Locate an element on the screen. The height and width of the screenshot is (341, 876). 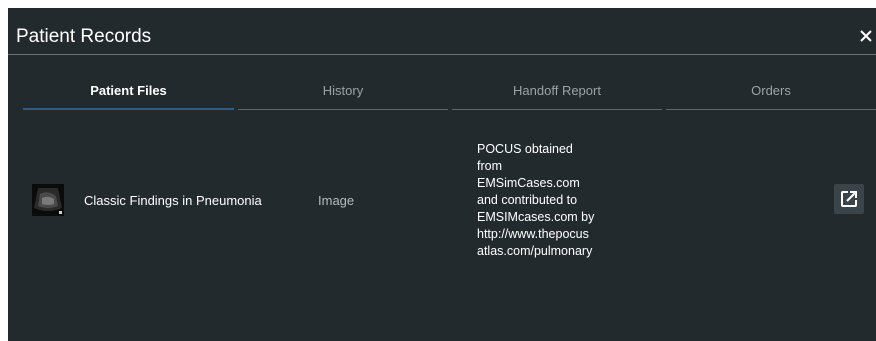
open-file-button is located at coordinates (849, 199).